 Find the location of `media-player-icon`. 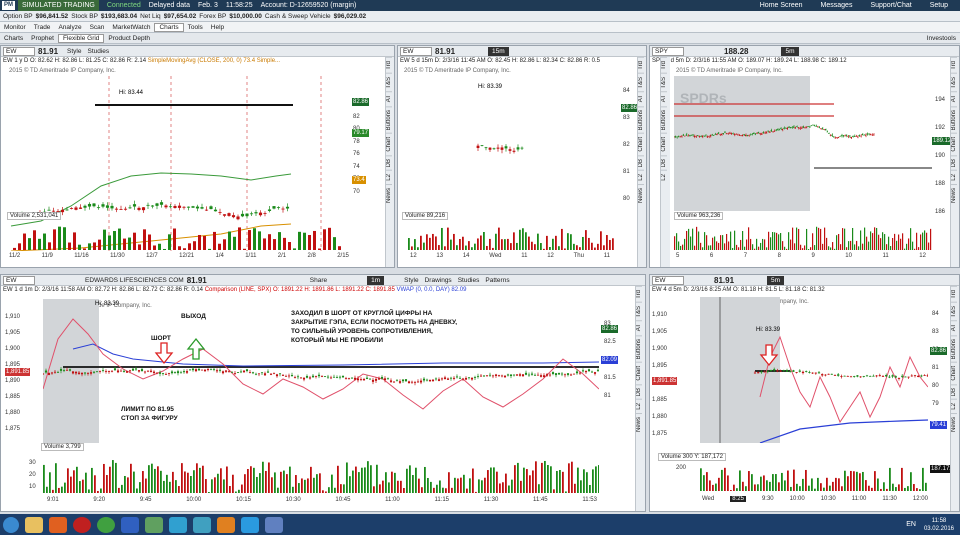

media-player-icon is located at coordinates (58, 524).